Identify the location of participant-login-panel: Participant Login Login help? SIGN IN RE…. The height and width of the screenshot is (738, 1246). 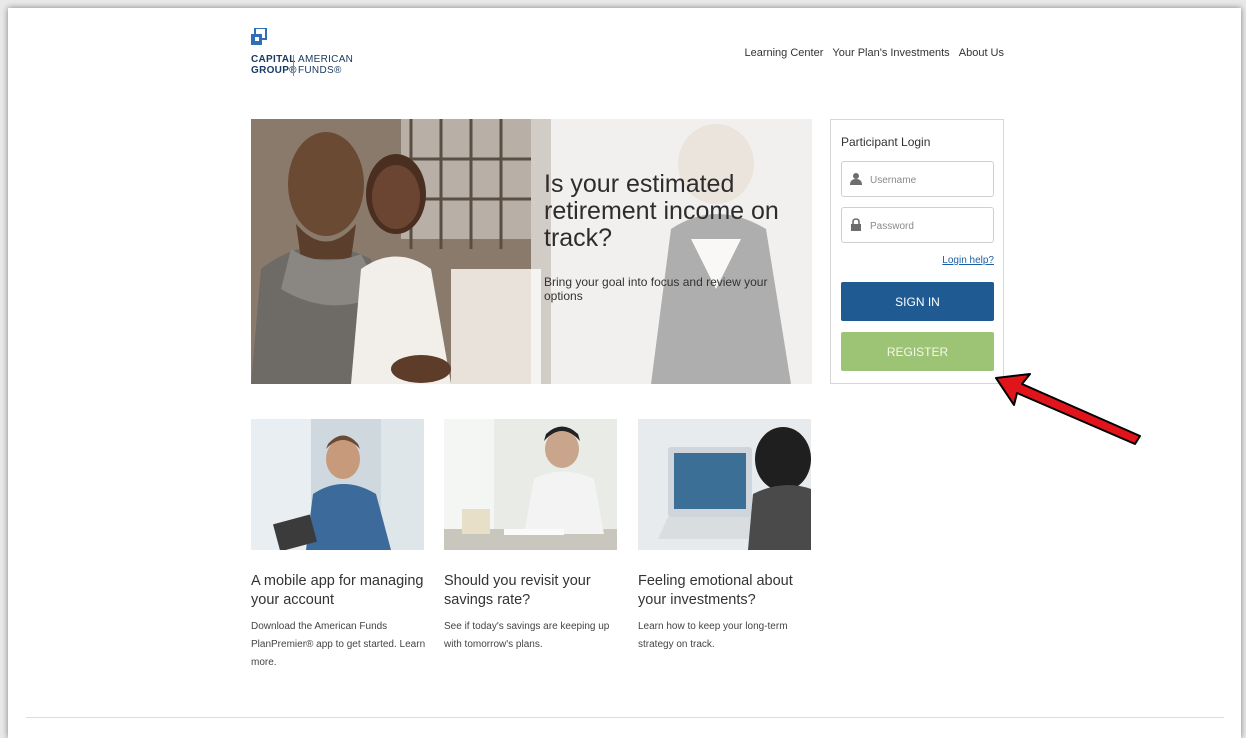
(917, 251).